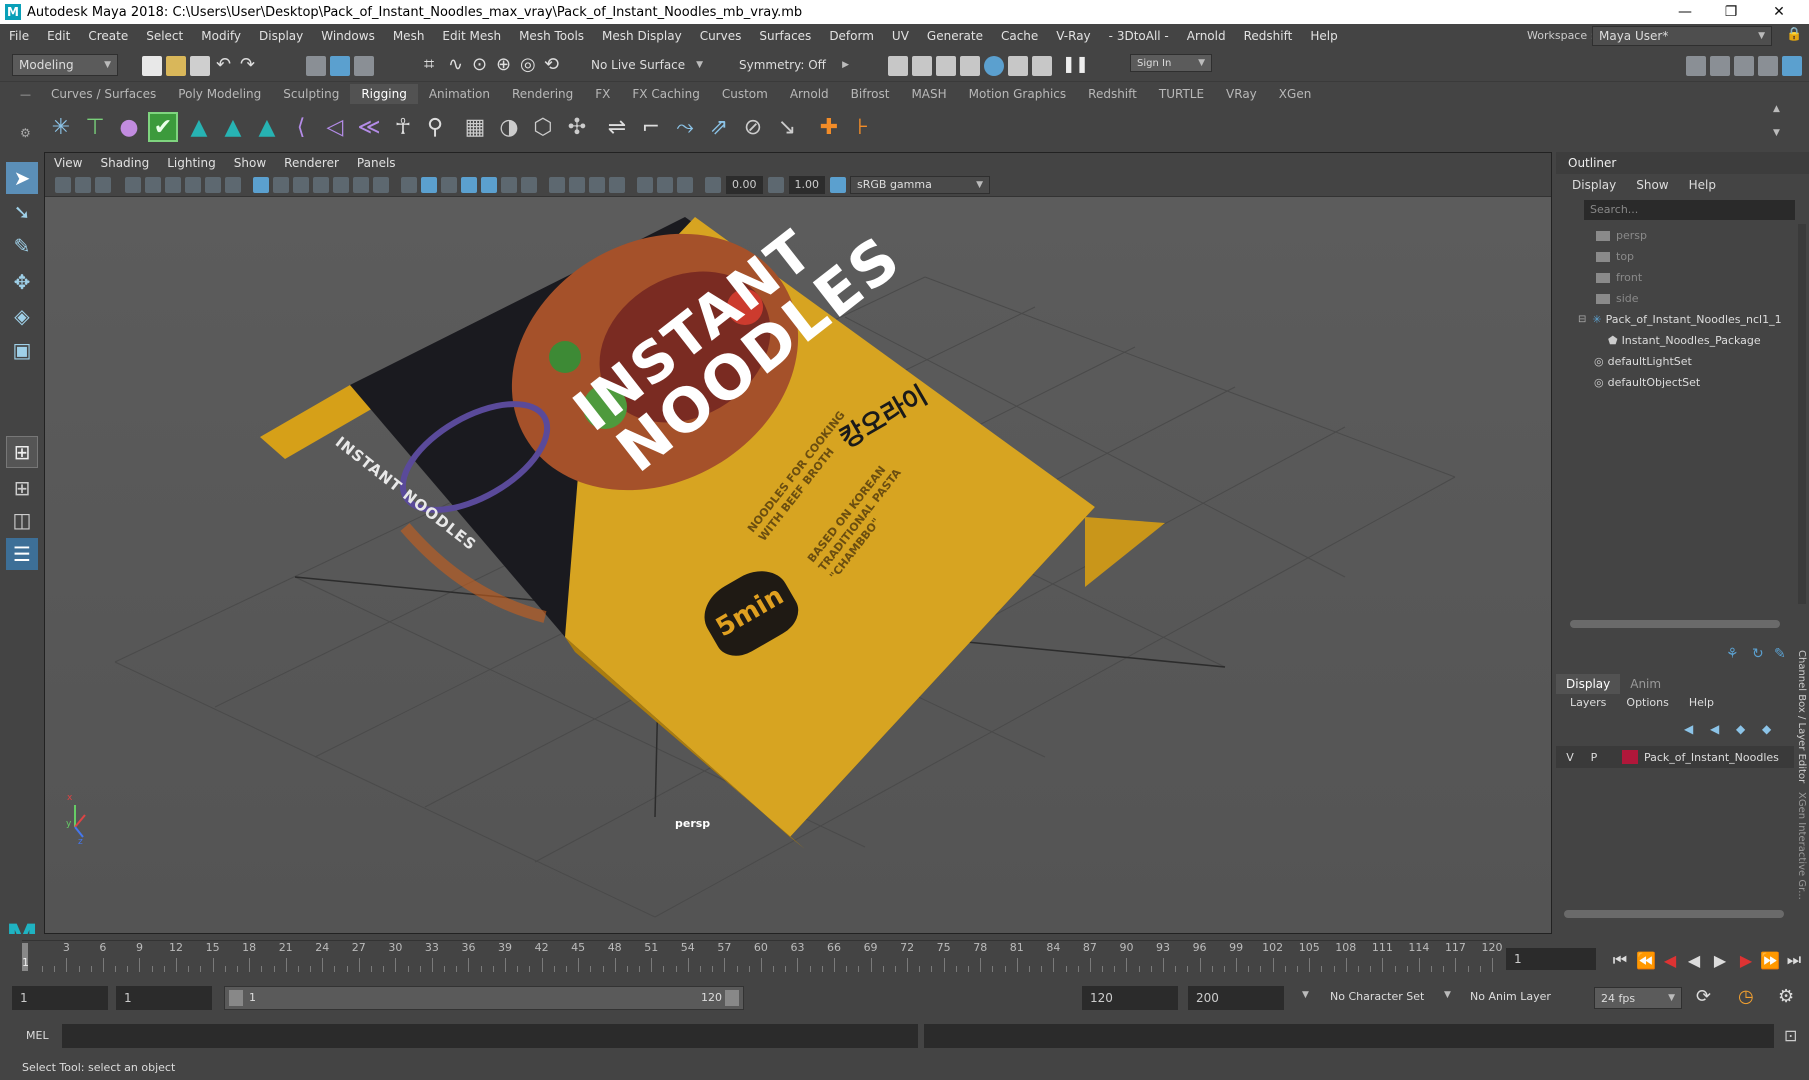  Describe the element at coordinates (1682, 36) in the screenshot. I see `workspace-dropdown: Maya User* ▼` at that location.